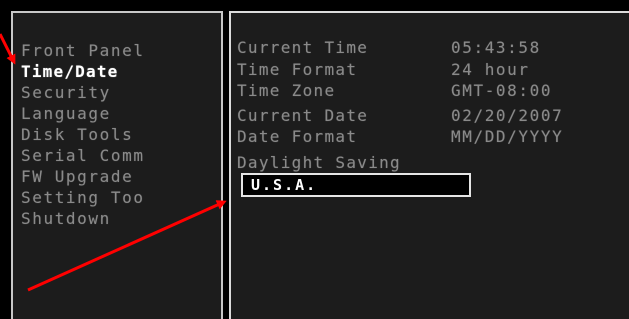 This screenshot has width=629, height=319. Describe the element at coordinates (394, 91) in the screenshot. I see `setting-row-time-zone: Time Zone GMT-08:00` at that location.